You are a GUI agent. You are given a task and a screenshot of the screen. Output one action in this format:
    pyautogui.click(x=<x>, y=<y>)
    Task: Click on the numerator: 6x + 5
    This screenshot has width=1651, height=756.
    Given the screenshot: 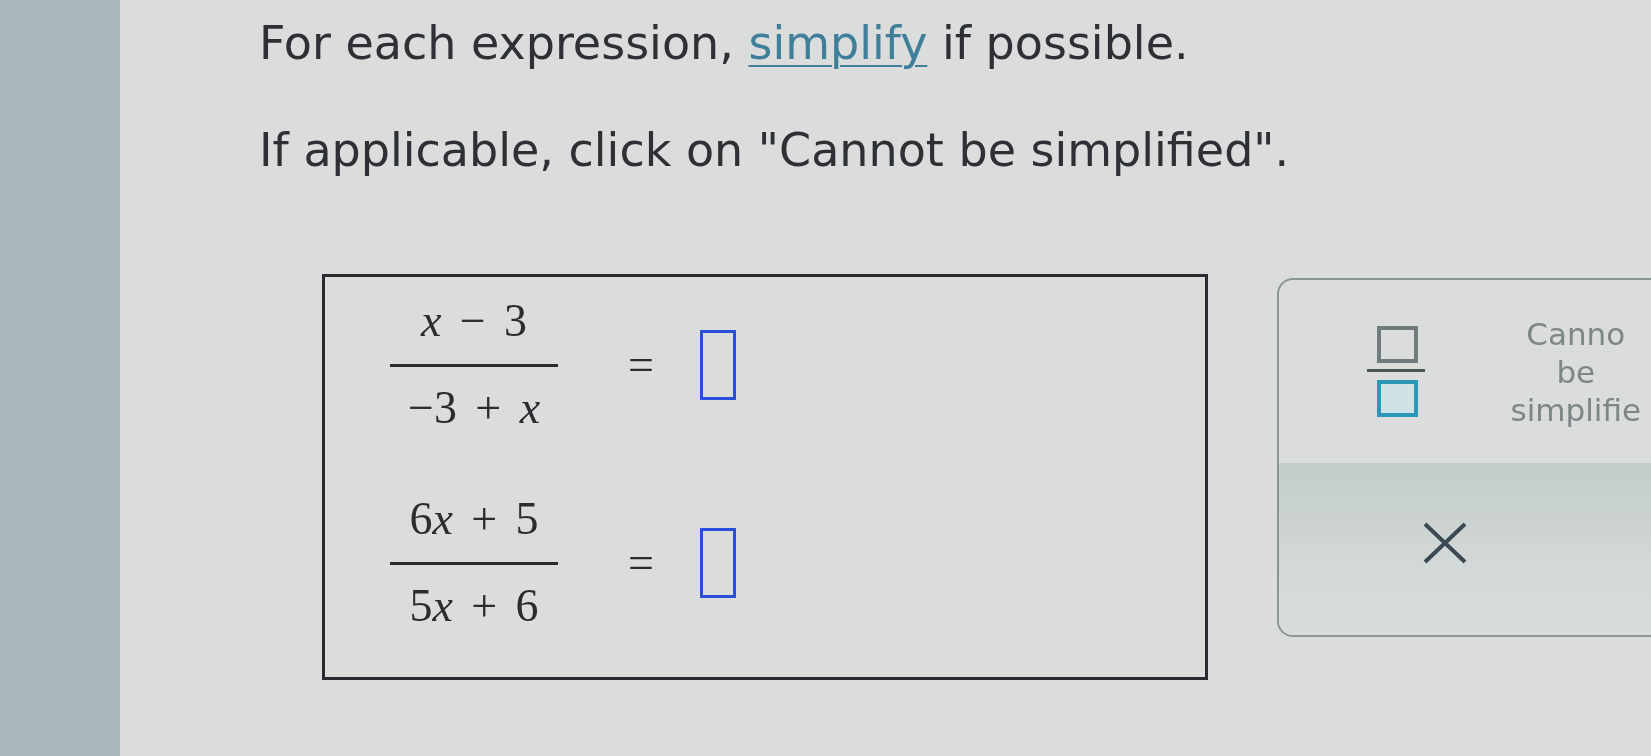 What is the action you would take?
    pyautogui.click(x=474, y=519)
    